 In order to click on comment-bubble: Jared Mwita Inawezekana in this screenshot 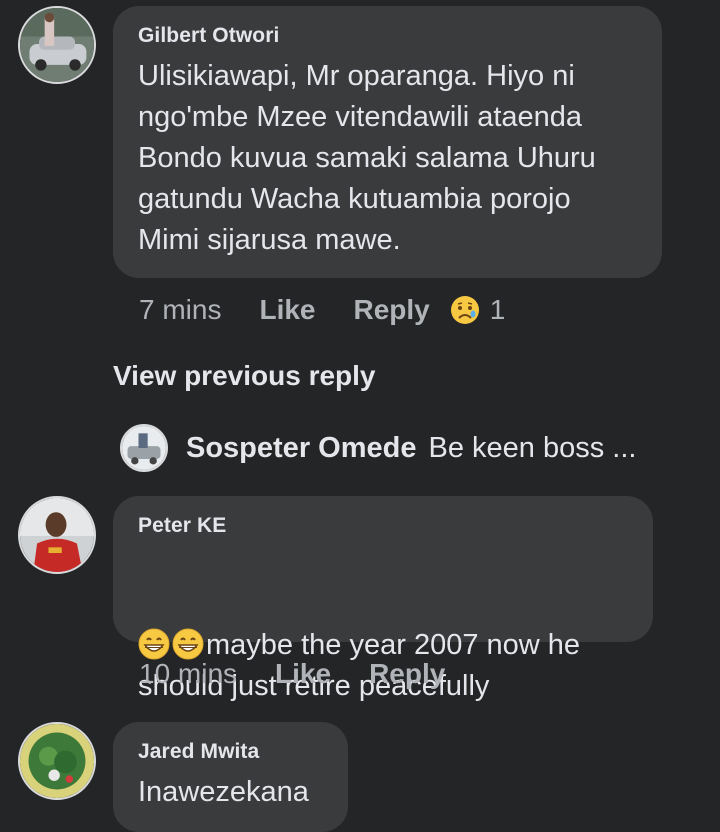, I will do `click(230, 777)`.